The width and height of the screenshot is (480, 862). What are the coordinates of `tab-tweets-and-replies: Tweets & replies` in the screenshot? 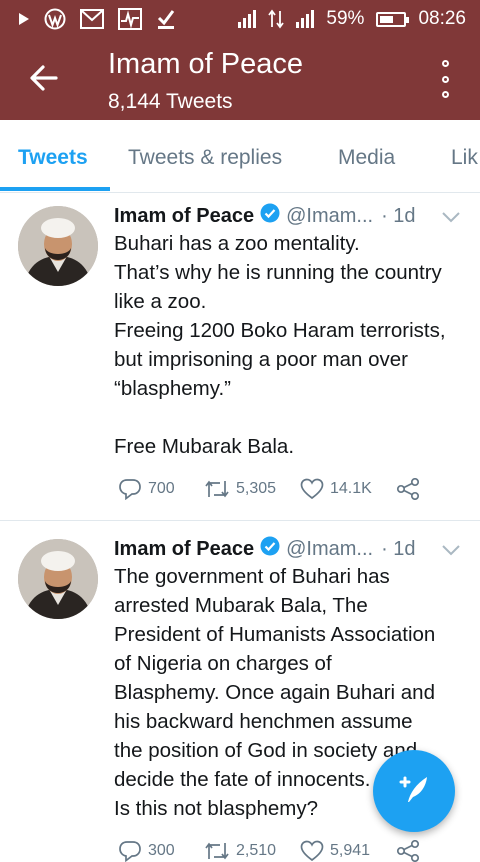 It's located at (205, 158).